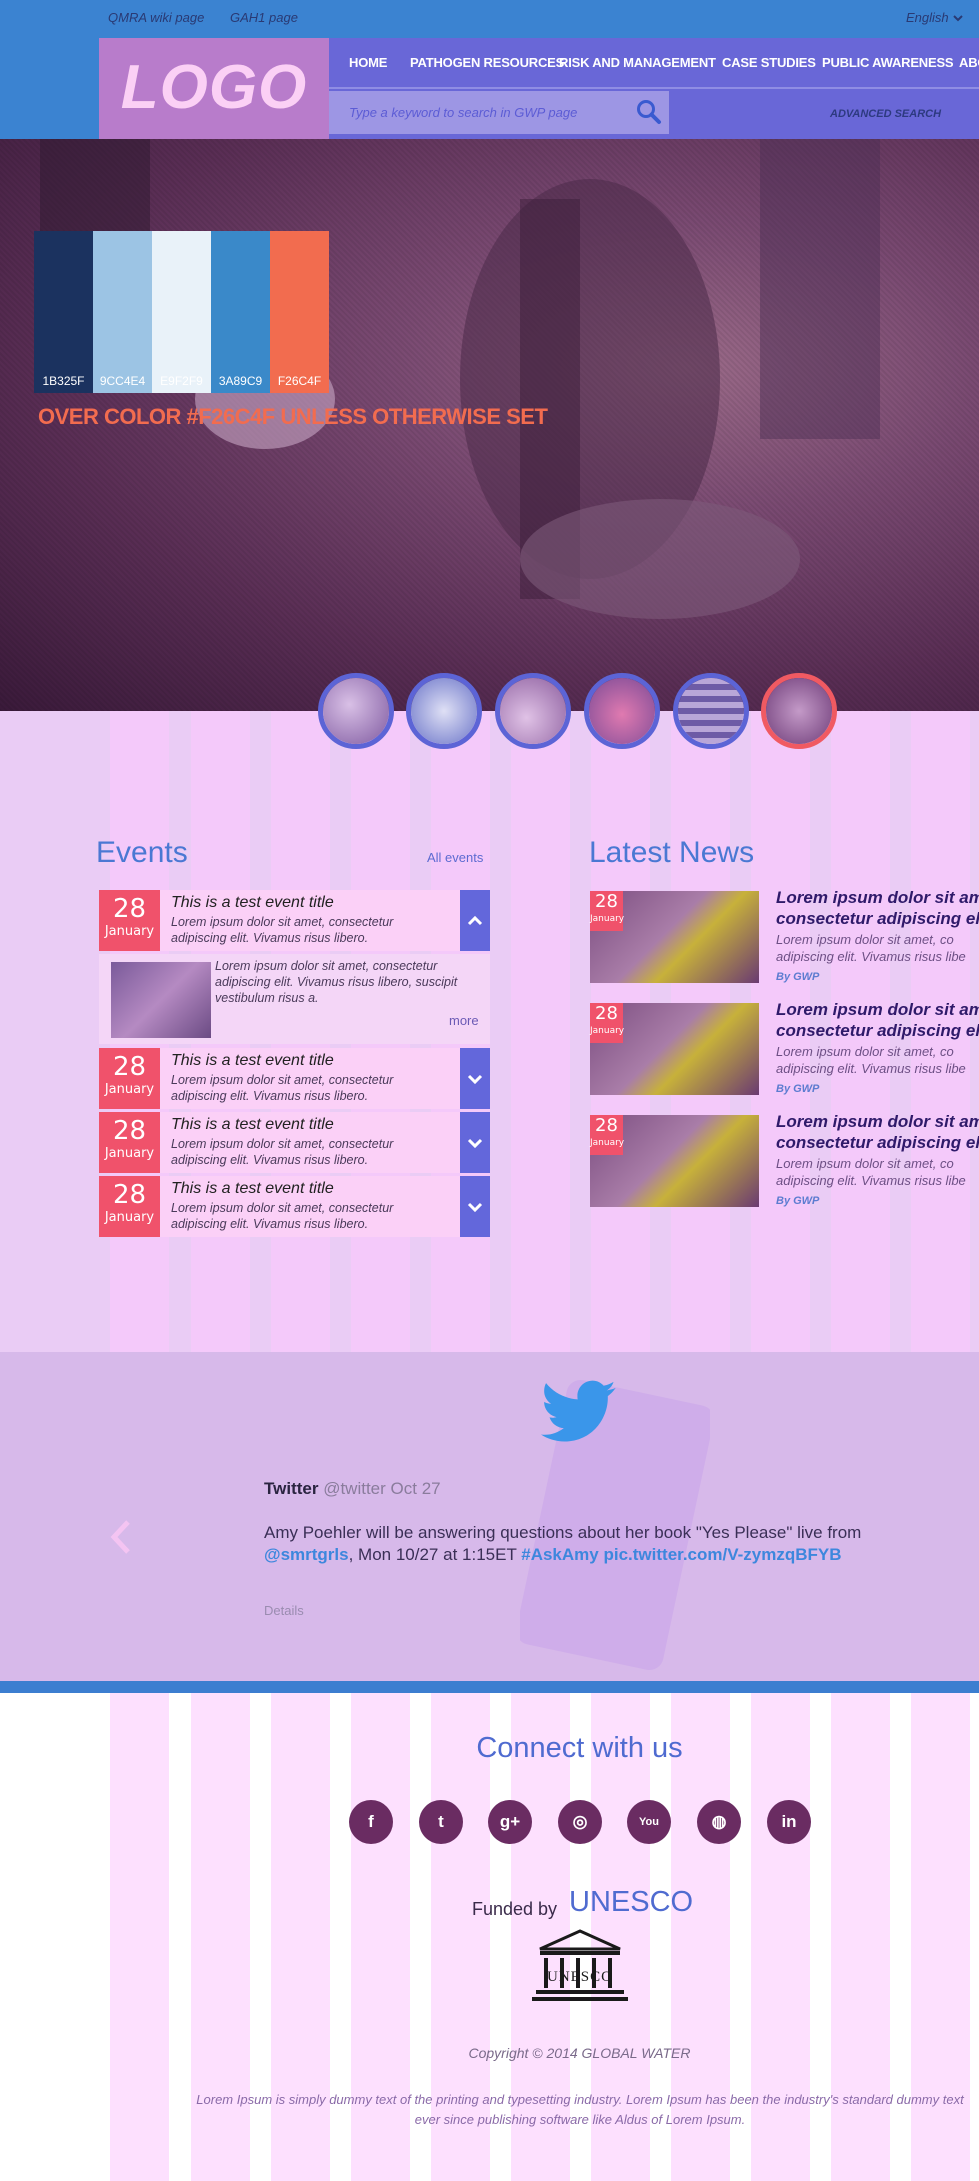 This screenshot has width=979, height=2181. Describe the element at coordinates (934, 17) in the screenshot. I see `language-selector: English` at that location.